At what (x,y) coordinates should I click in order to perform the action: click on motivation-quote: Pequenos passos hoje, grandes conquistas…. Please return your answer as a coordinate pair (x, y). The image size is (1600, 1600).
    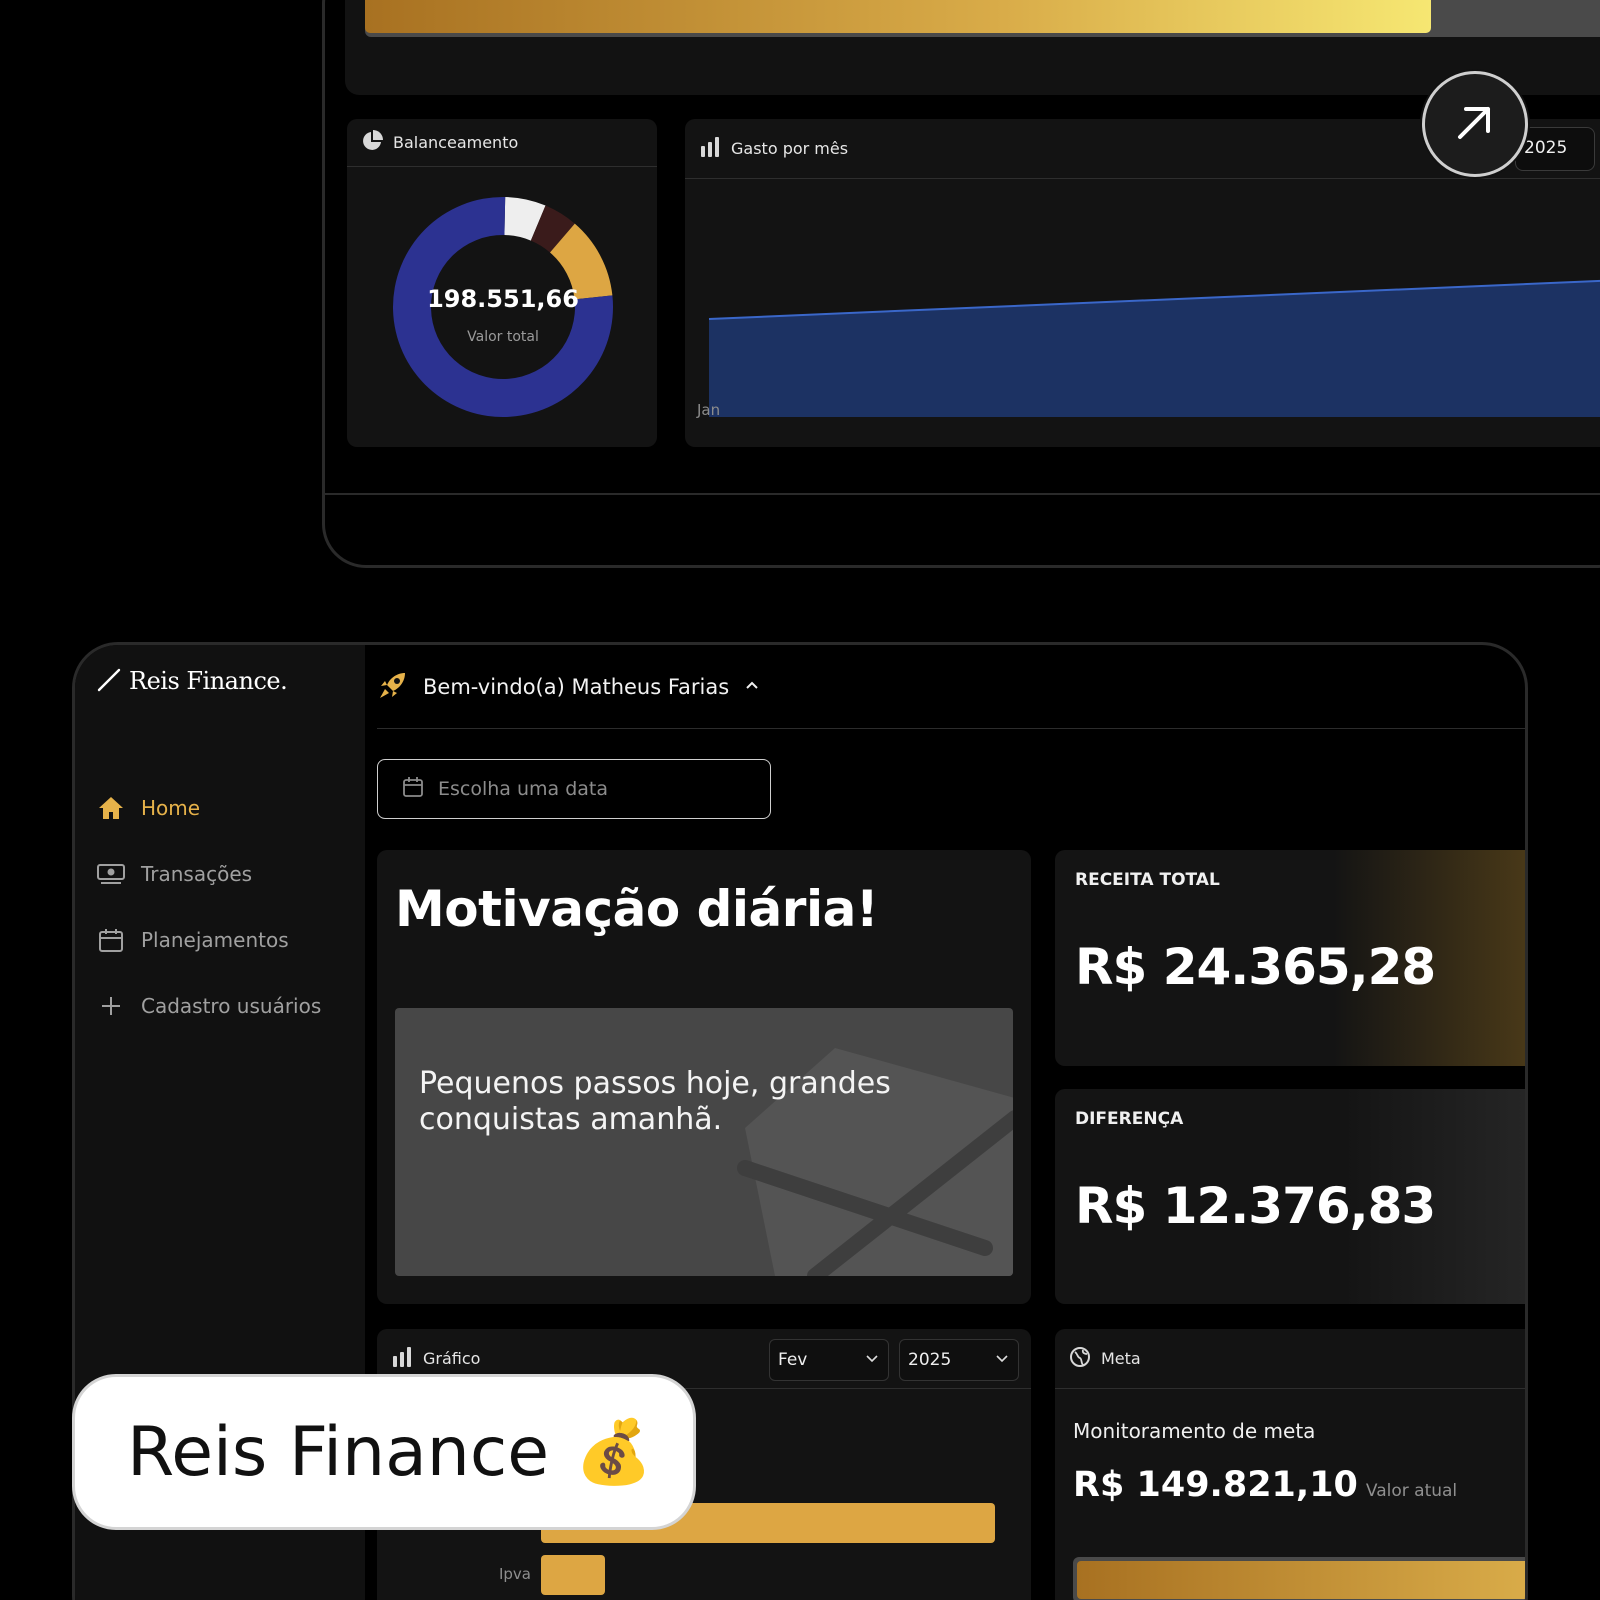
    Looking at the image, I should click on (655, 1101).